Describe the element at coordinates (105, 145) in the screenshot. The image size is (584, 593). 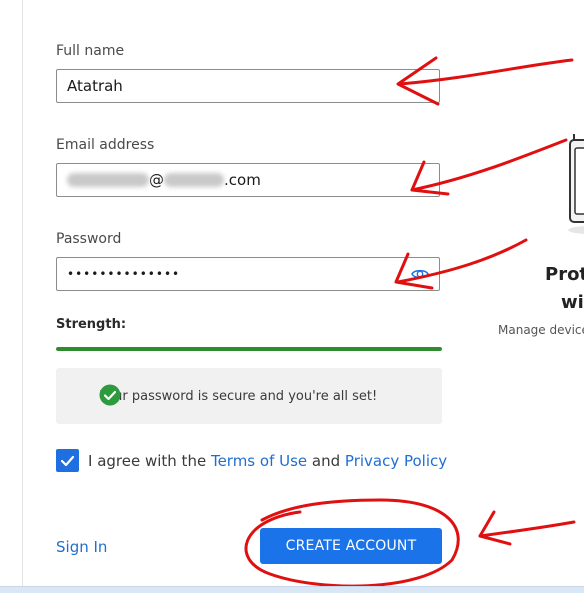
I see `email-label: Email address` at that location.